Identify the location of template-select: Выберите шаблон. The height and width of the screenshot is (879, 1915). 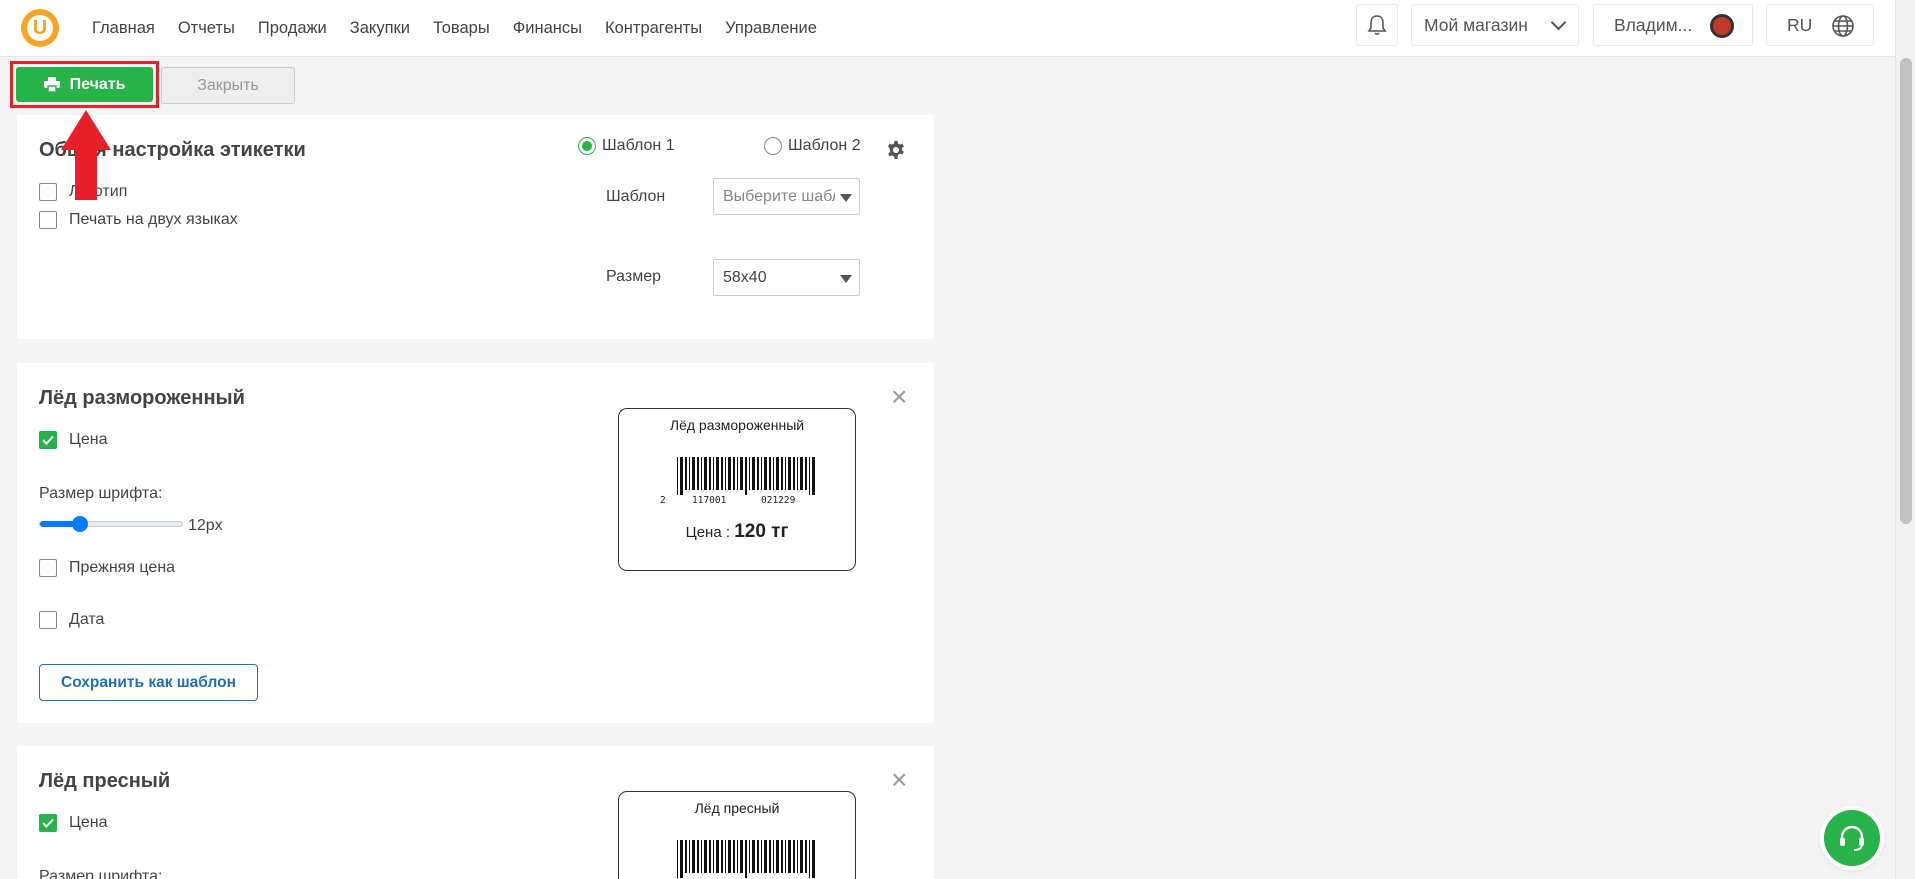
(786, 196).